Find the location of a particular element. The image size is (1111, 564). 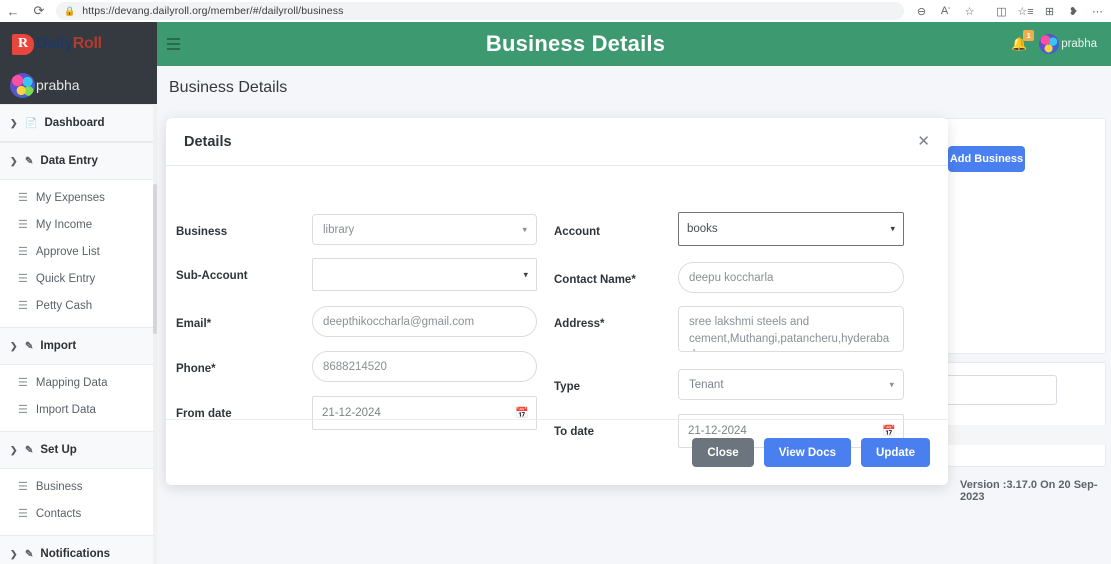

sidebar-subnav-set-up: ☰ Business ☰ Contacts is located at coordinates (78, 502).